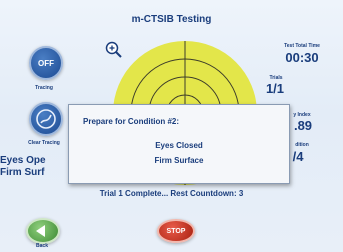 This screenshot has width=343, height=252. I want to click on dialog-line-eyes: Eyes Closed, so click(179, 145).